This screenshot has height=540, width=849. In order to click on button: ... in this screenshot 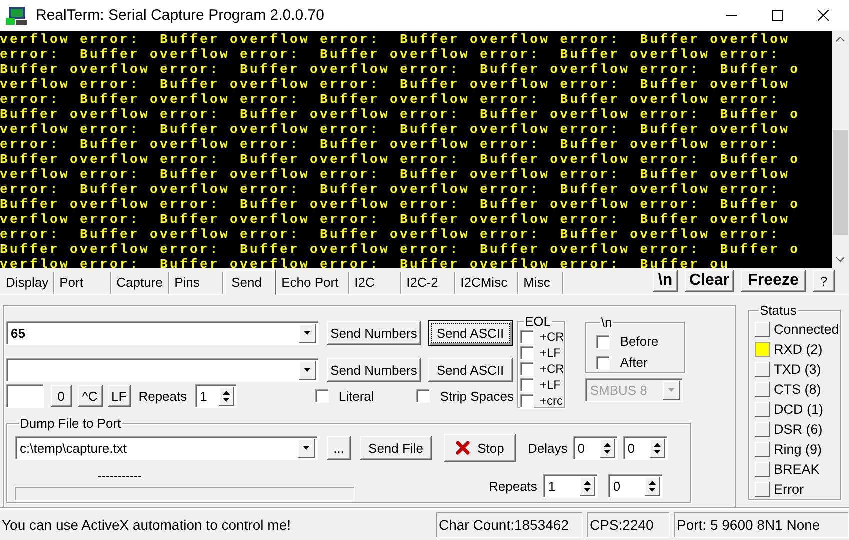, I will do `click(339, 448)`.